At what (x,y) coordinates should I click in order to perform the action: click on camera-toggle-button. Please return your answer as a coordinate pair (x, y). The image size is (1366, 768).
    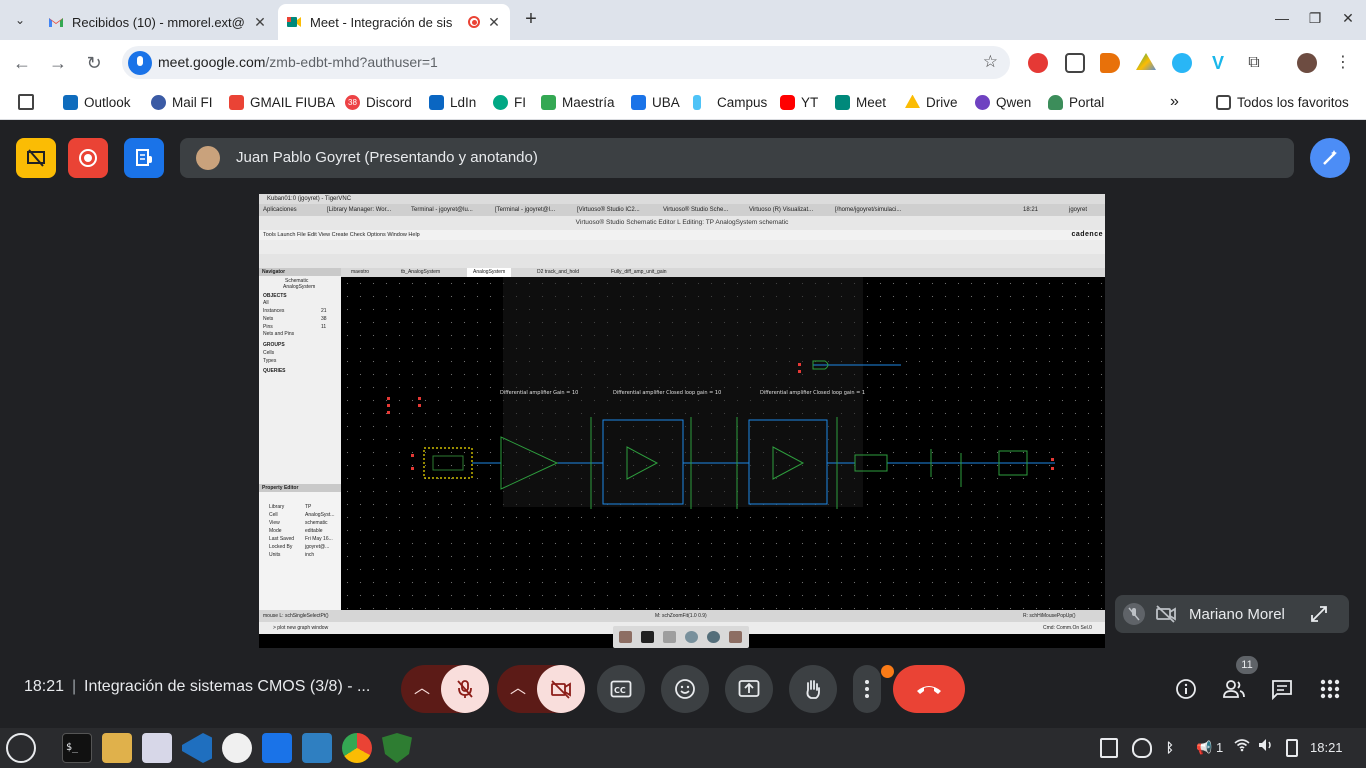
    Looking at the image, I should click on (561, 689).